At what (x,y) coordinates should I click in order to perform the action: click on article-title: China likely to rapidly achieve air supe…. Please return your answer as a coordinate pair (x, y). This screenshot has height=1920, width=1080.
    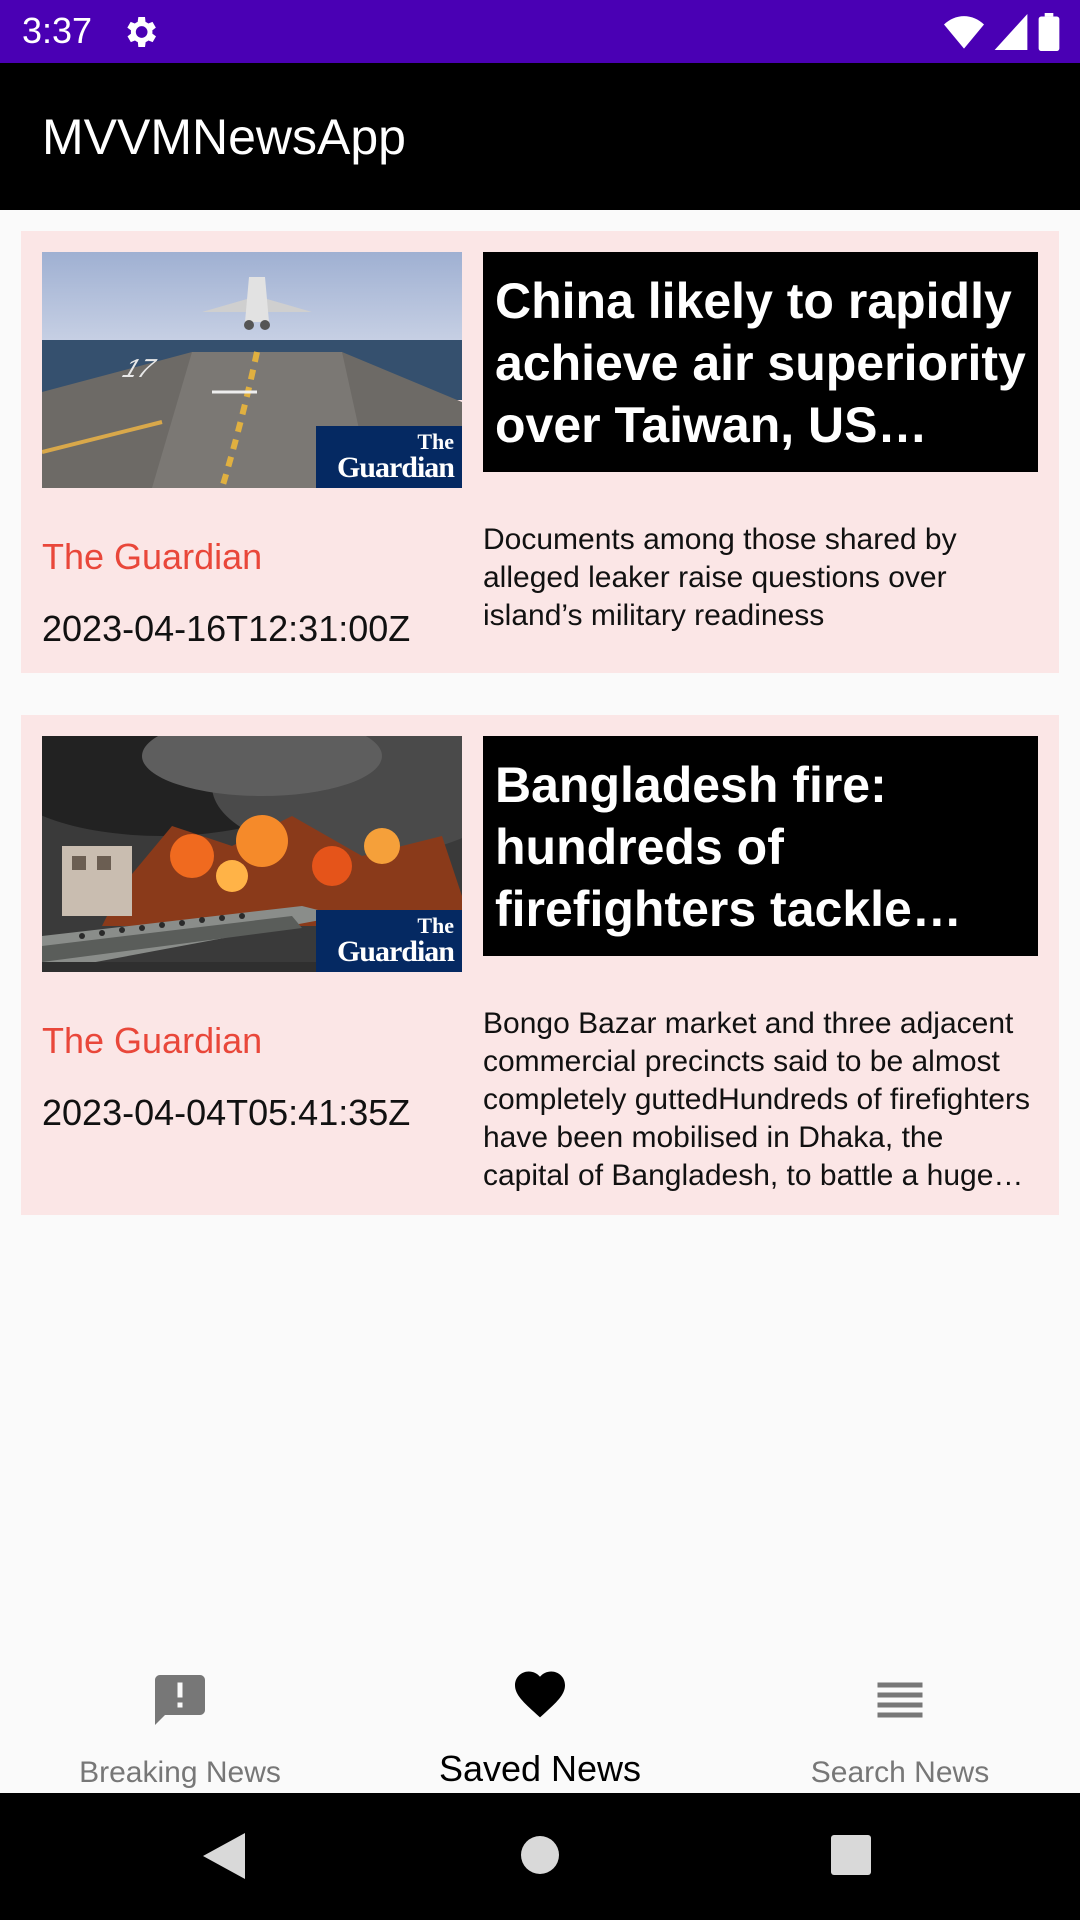
    Looking at the image, I should click on (760, 363).